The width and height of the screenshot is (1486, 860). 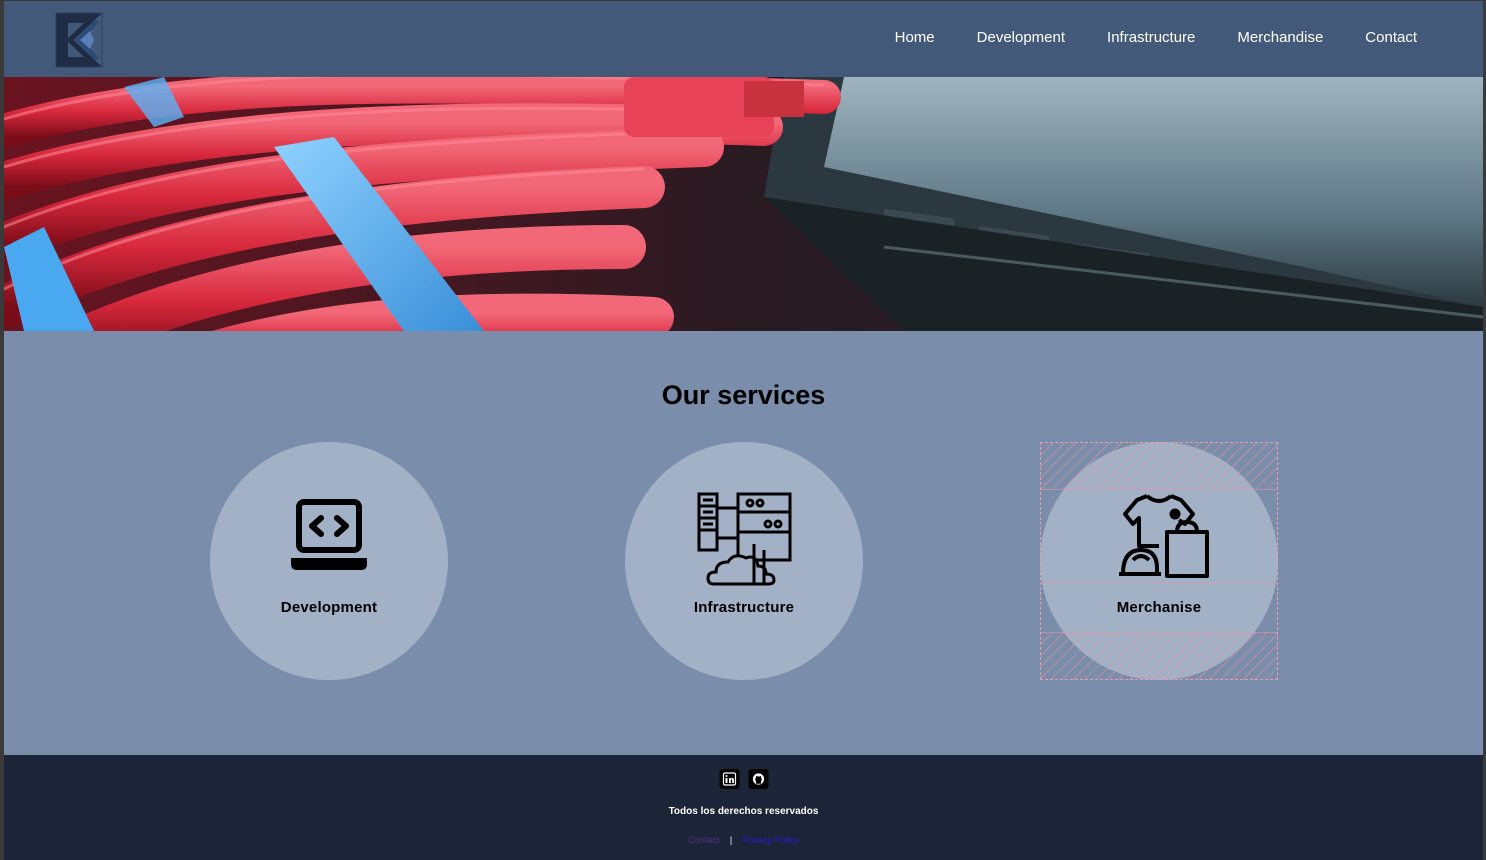 What do you see at coordinates (1280, 37) in the screenshot?
I see `nav-merchandise: Merchandise` at bounding box center [1280, 37].